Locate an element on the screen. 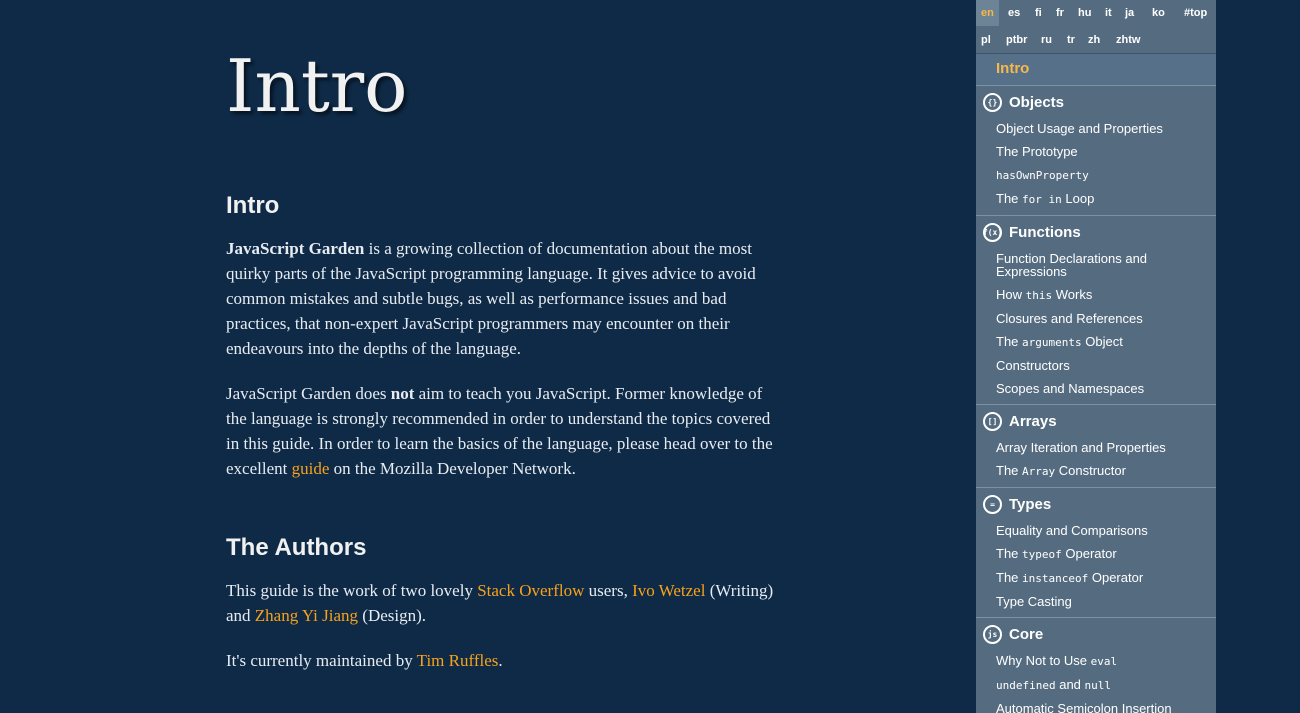 Image resolution: width=1300 pixels, height=713 pixels. nav-item-text: How is located at coordinates (1011, 294).